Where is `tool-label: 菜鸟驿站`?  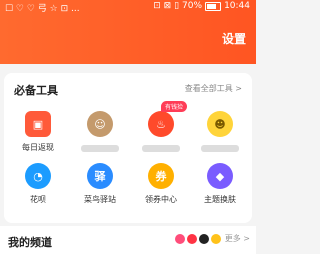 tool-label: 菜鸟驿站 is located at coordinates (100, 199).